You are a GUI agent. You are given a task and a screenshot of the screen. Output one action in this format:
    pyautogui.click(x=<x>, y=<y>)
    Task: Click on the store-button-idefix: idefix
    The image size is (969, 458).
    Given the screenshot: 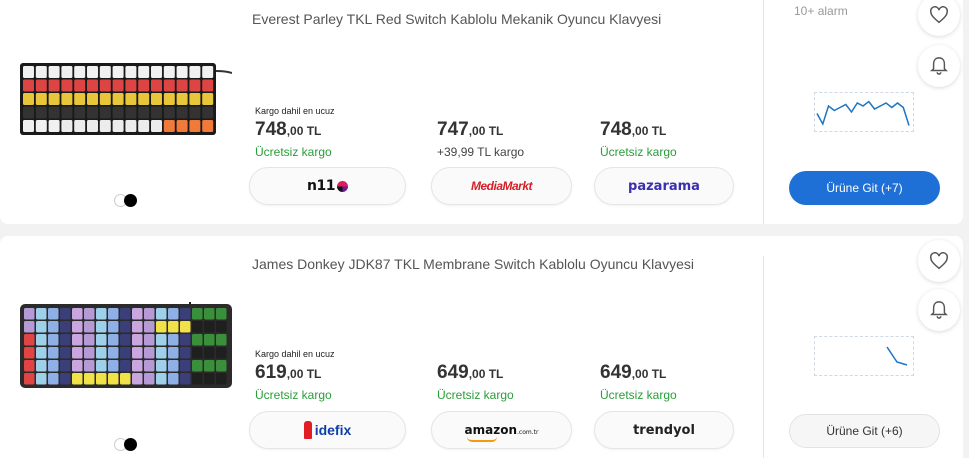 What is the action you would take?
    pyautogui.click(x=327, y=430)
    